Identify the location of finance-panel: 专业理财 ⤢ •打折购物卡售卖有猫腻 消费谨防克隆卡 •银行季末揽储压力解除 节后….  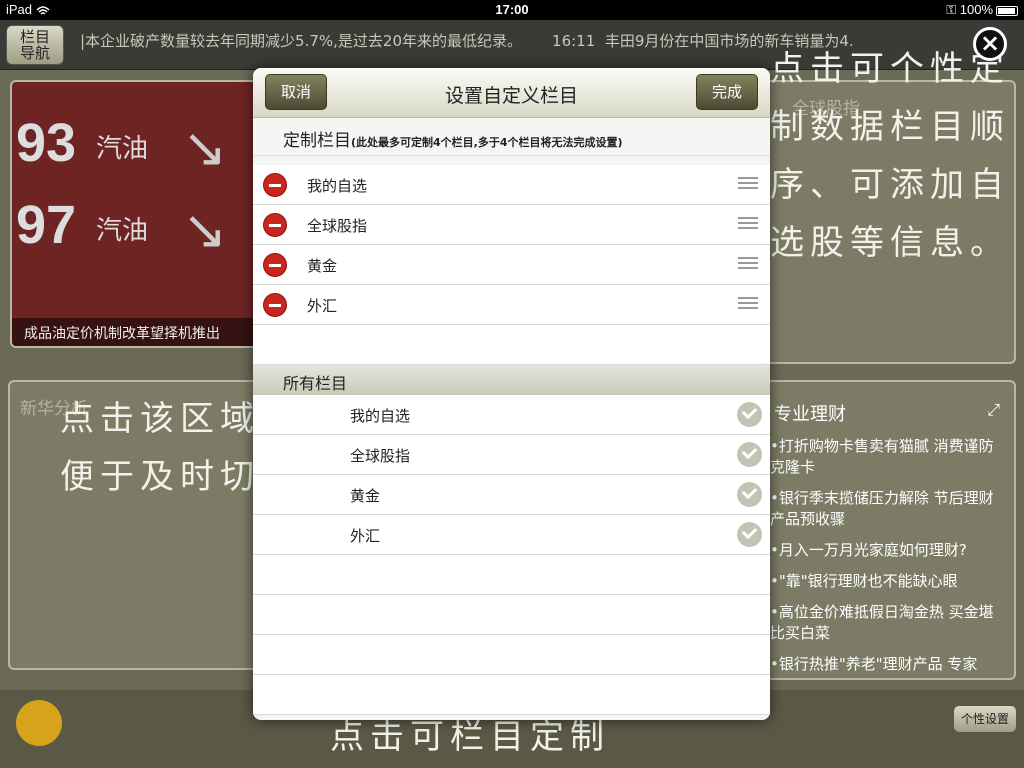
(888, 530).